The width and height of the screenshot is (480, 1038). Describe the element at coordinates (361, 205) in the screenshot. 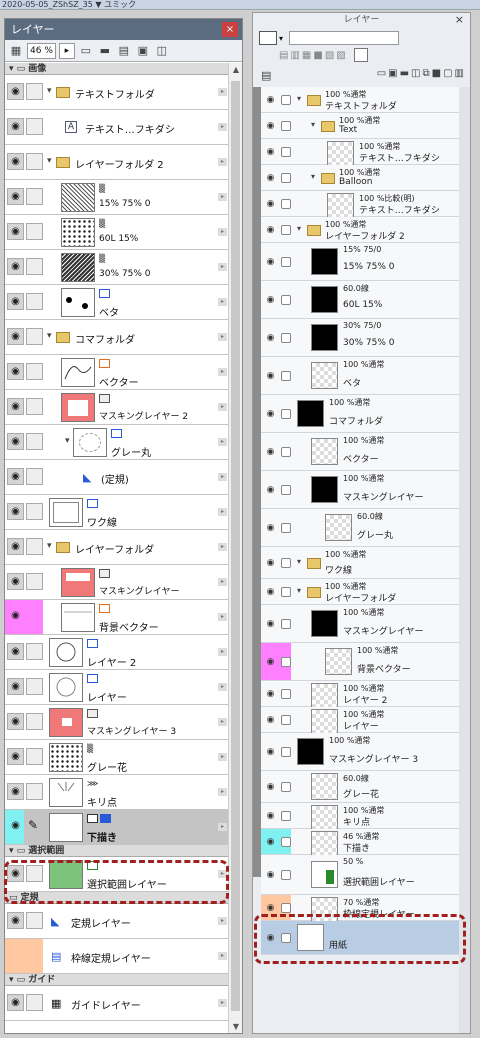

I see `layer-row: ◉ 100 %比較(明) テキスト…フキダシ` at that location.